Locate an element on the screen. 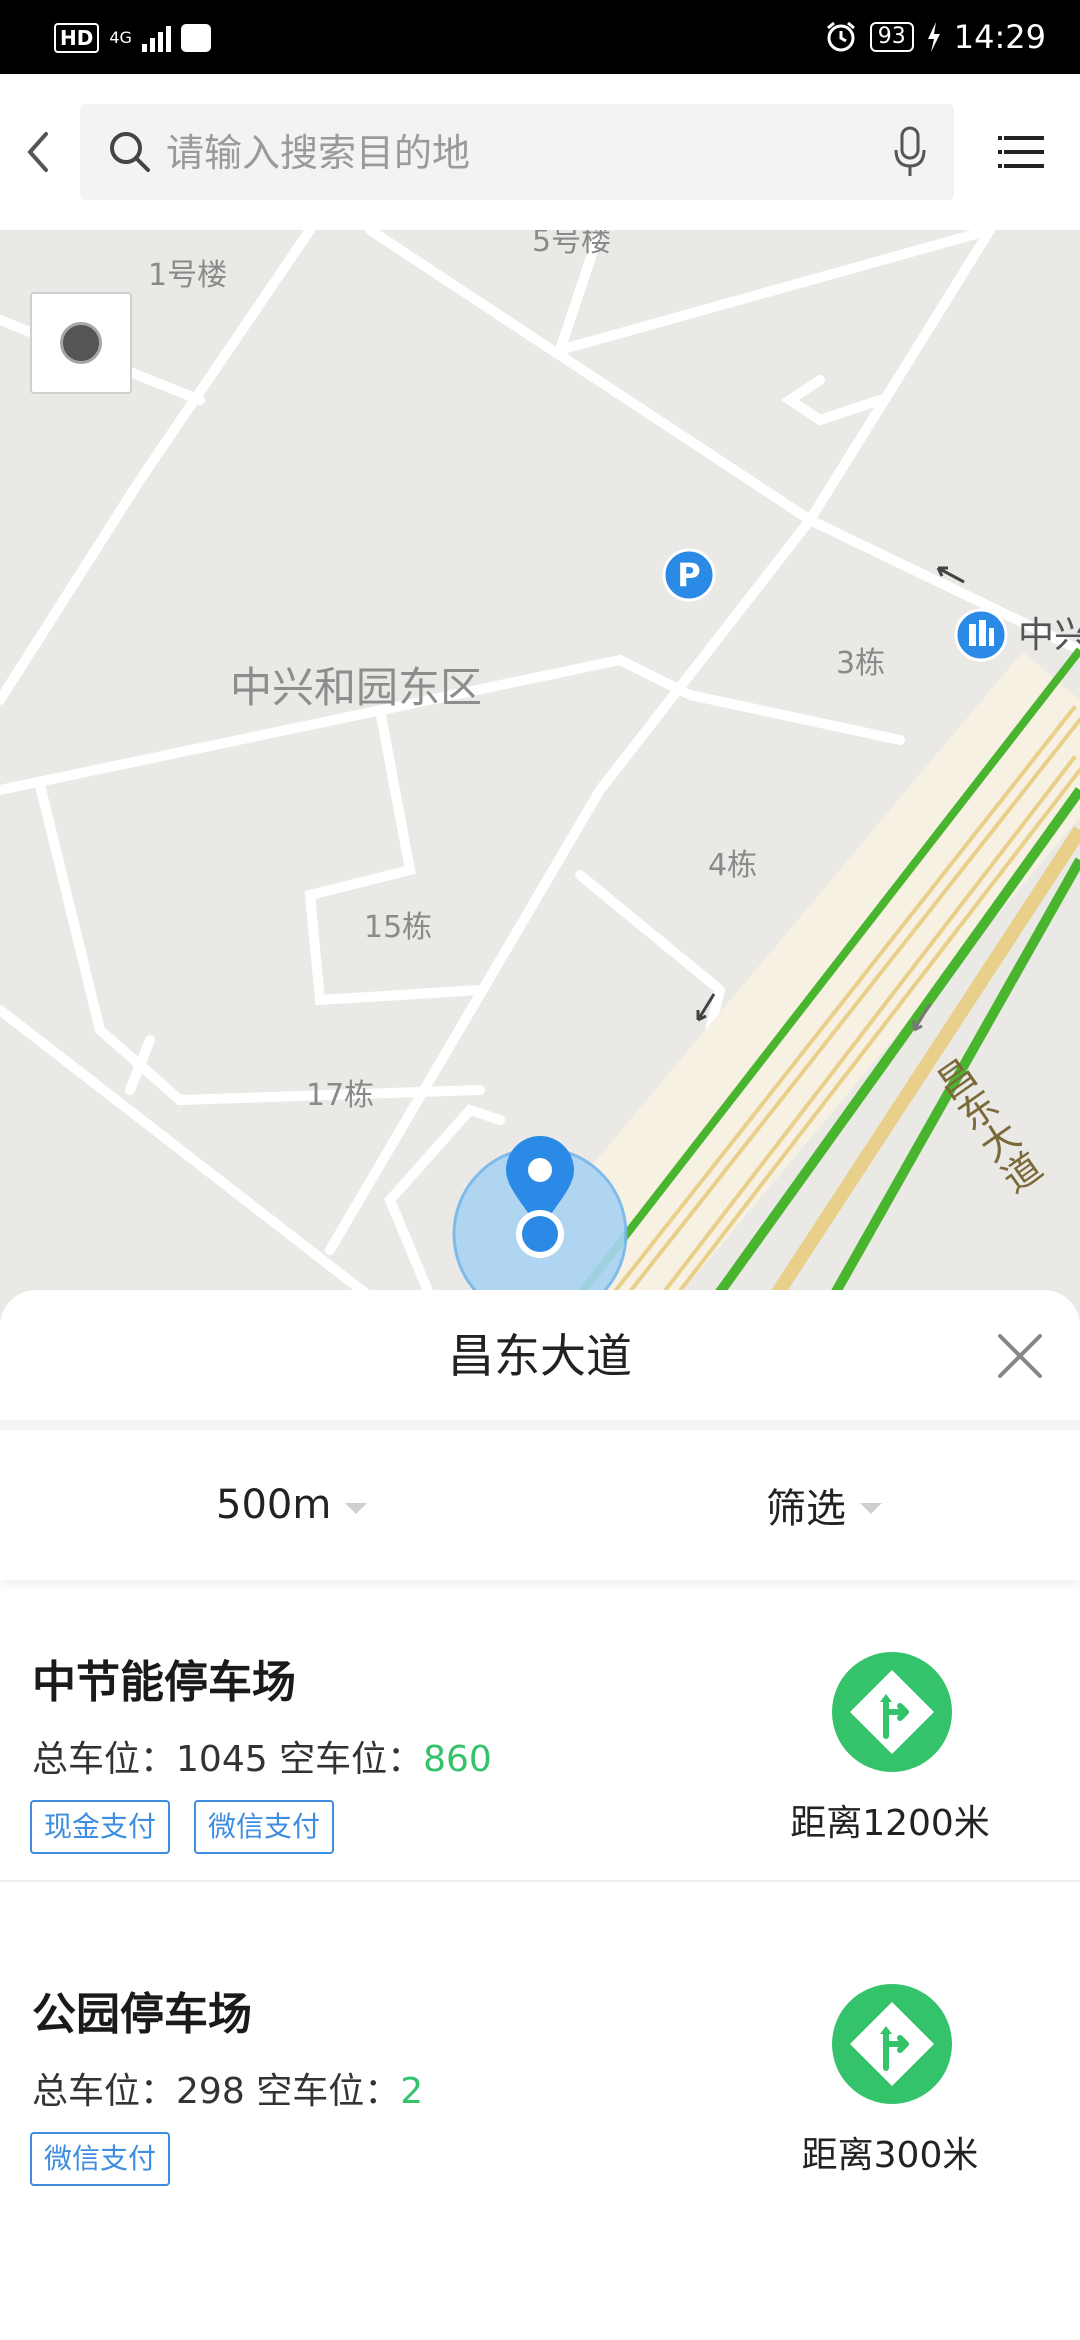 This screenshot has height=2340, width=1080. network-type: 4G is located at coordinates (120, 37).